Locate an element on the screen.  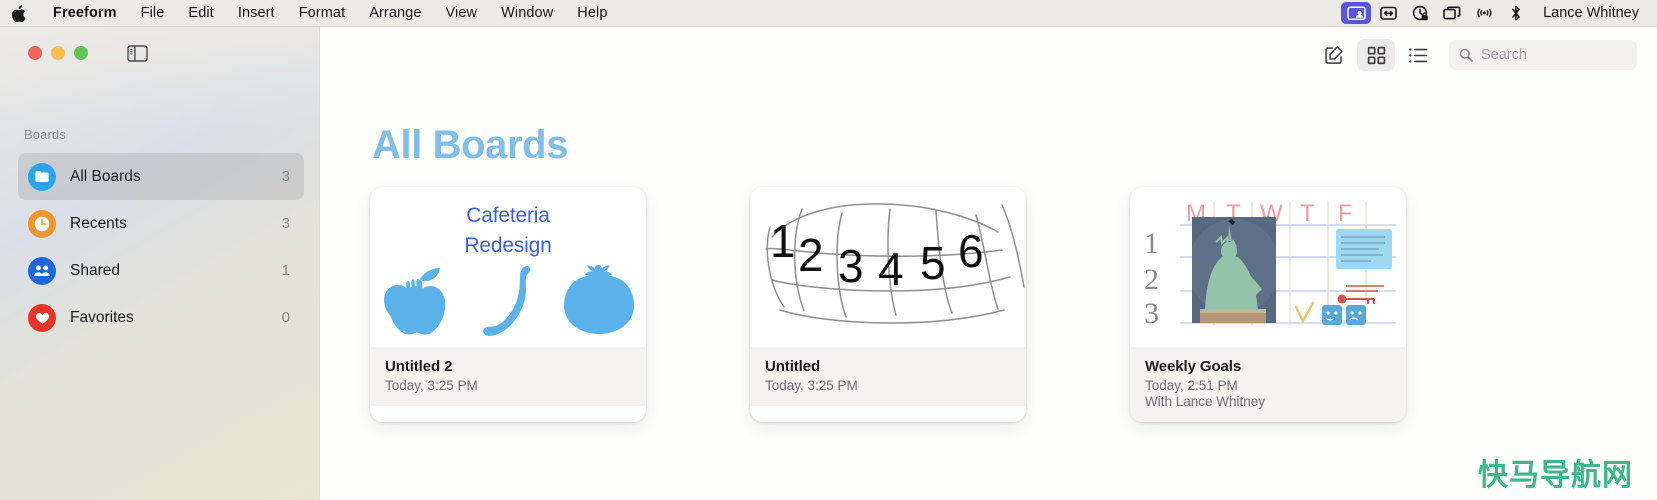
sidebar-item-recents: Recents 3 is located at coordinates (161, 223).